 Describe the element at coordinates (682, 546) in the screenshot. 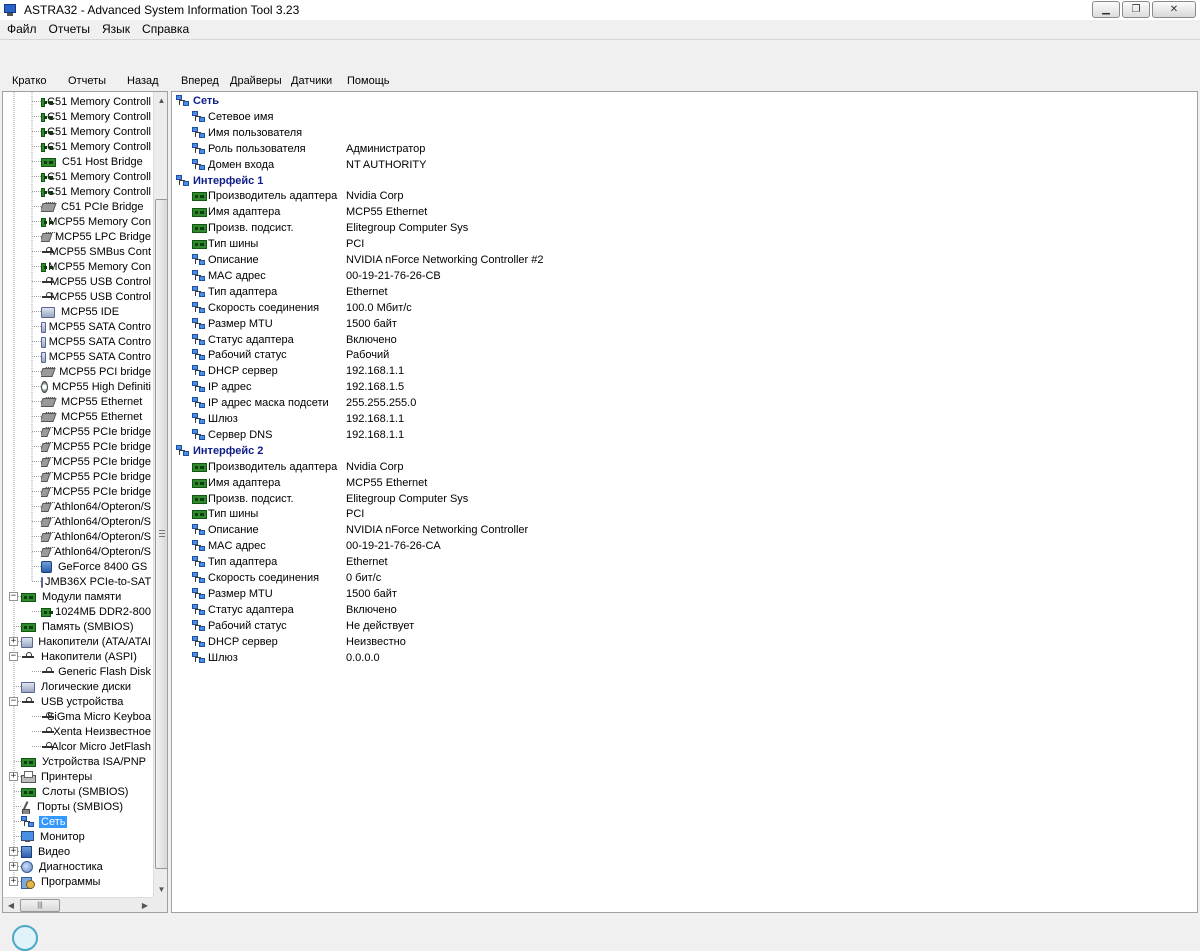

I see `property-row: MAC адрес 00-19-21-76-26-CA` at that location.